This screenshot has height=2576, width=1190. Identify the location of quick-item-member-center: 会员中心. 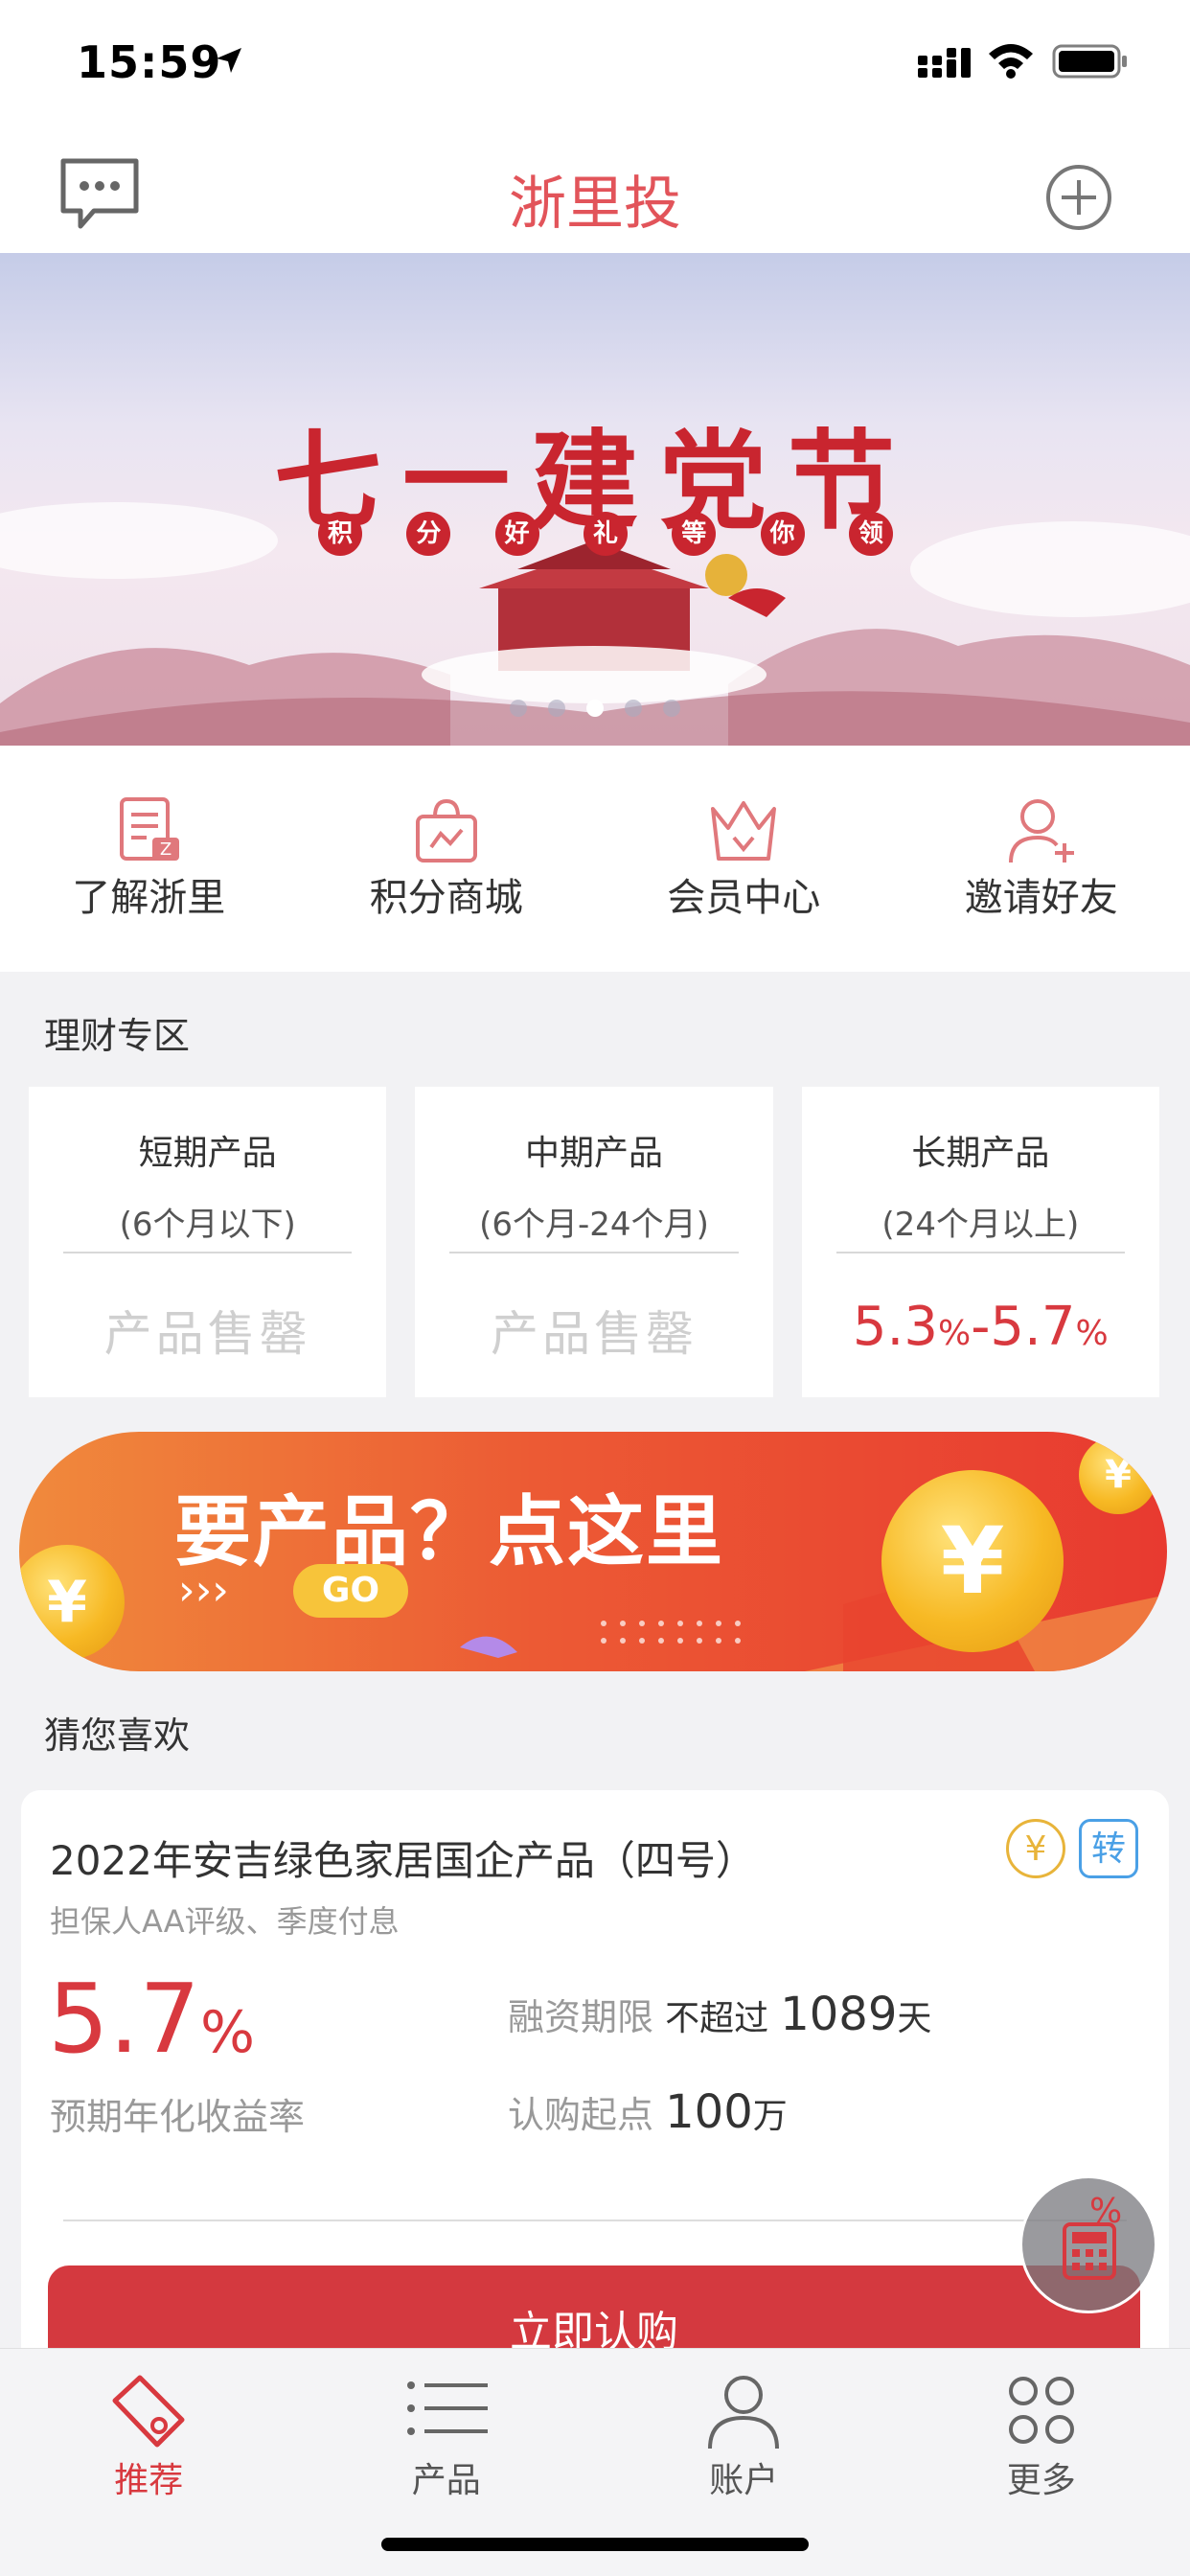
(744, 859).